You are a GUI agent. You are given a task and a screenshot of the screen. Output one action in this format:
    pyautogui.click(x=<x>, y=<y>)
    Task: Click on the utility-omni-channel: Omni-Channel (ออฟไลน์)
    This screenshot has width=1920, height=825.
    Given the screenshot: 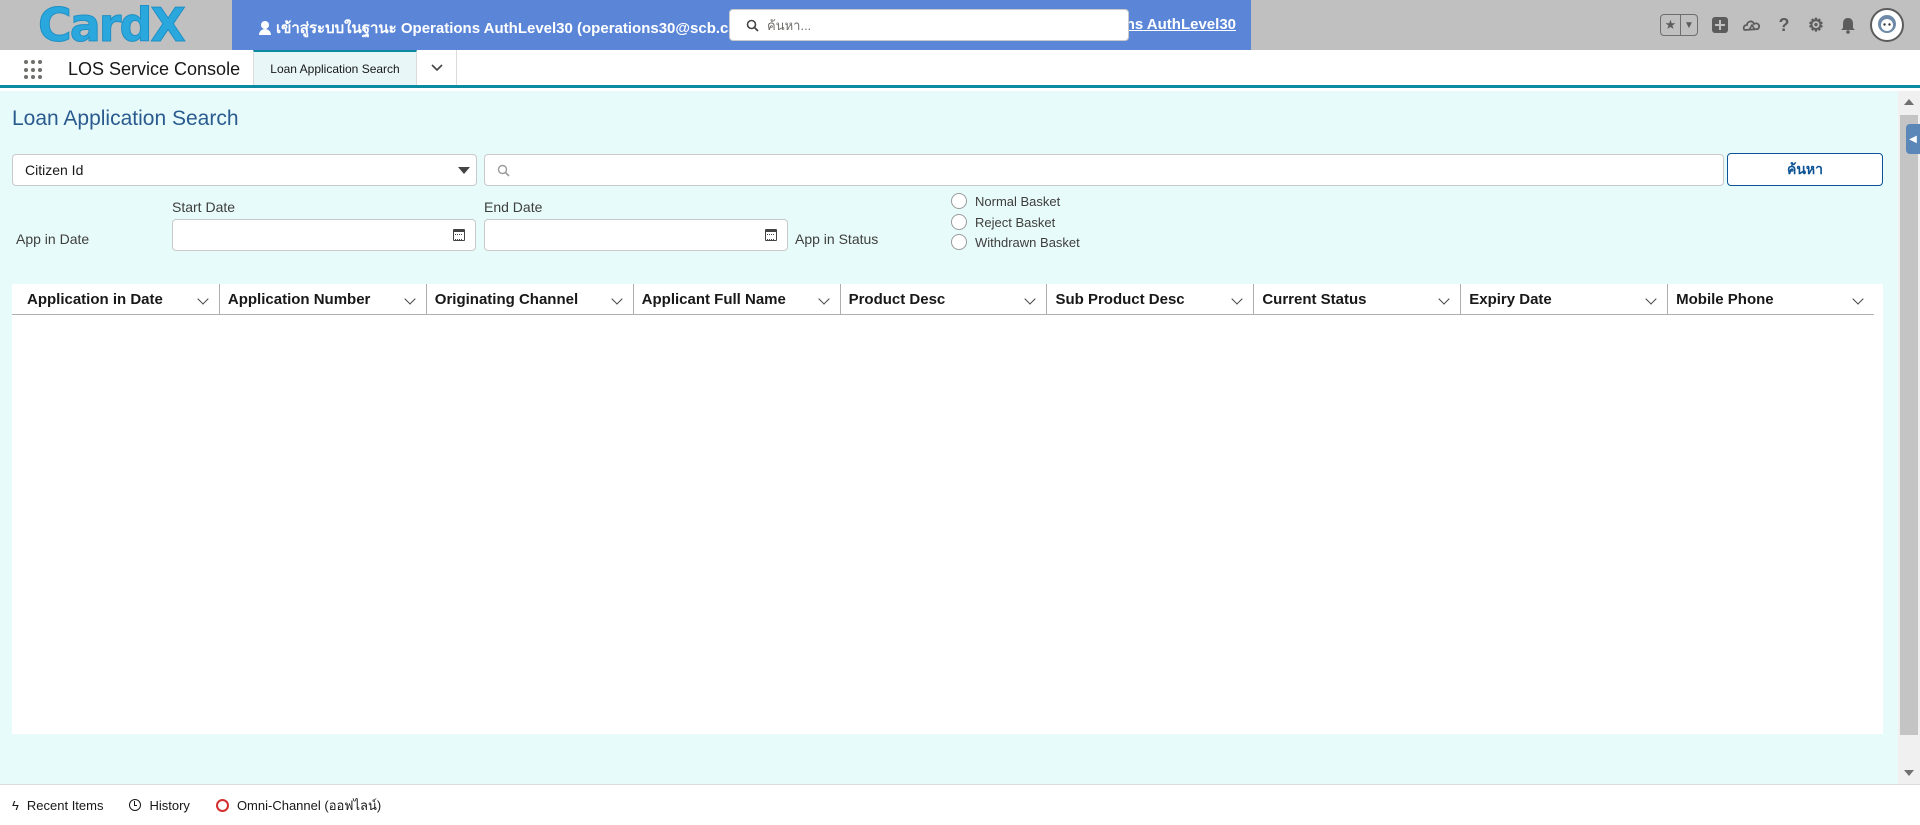 What is the action you would take?
    pyautogui.click(x=298, y=805)
    